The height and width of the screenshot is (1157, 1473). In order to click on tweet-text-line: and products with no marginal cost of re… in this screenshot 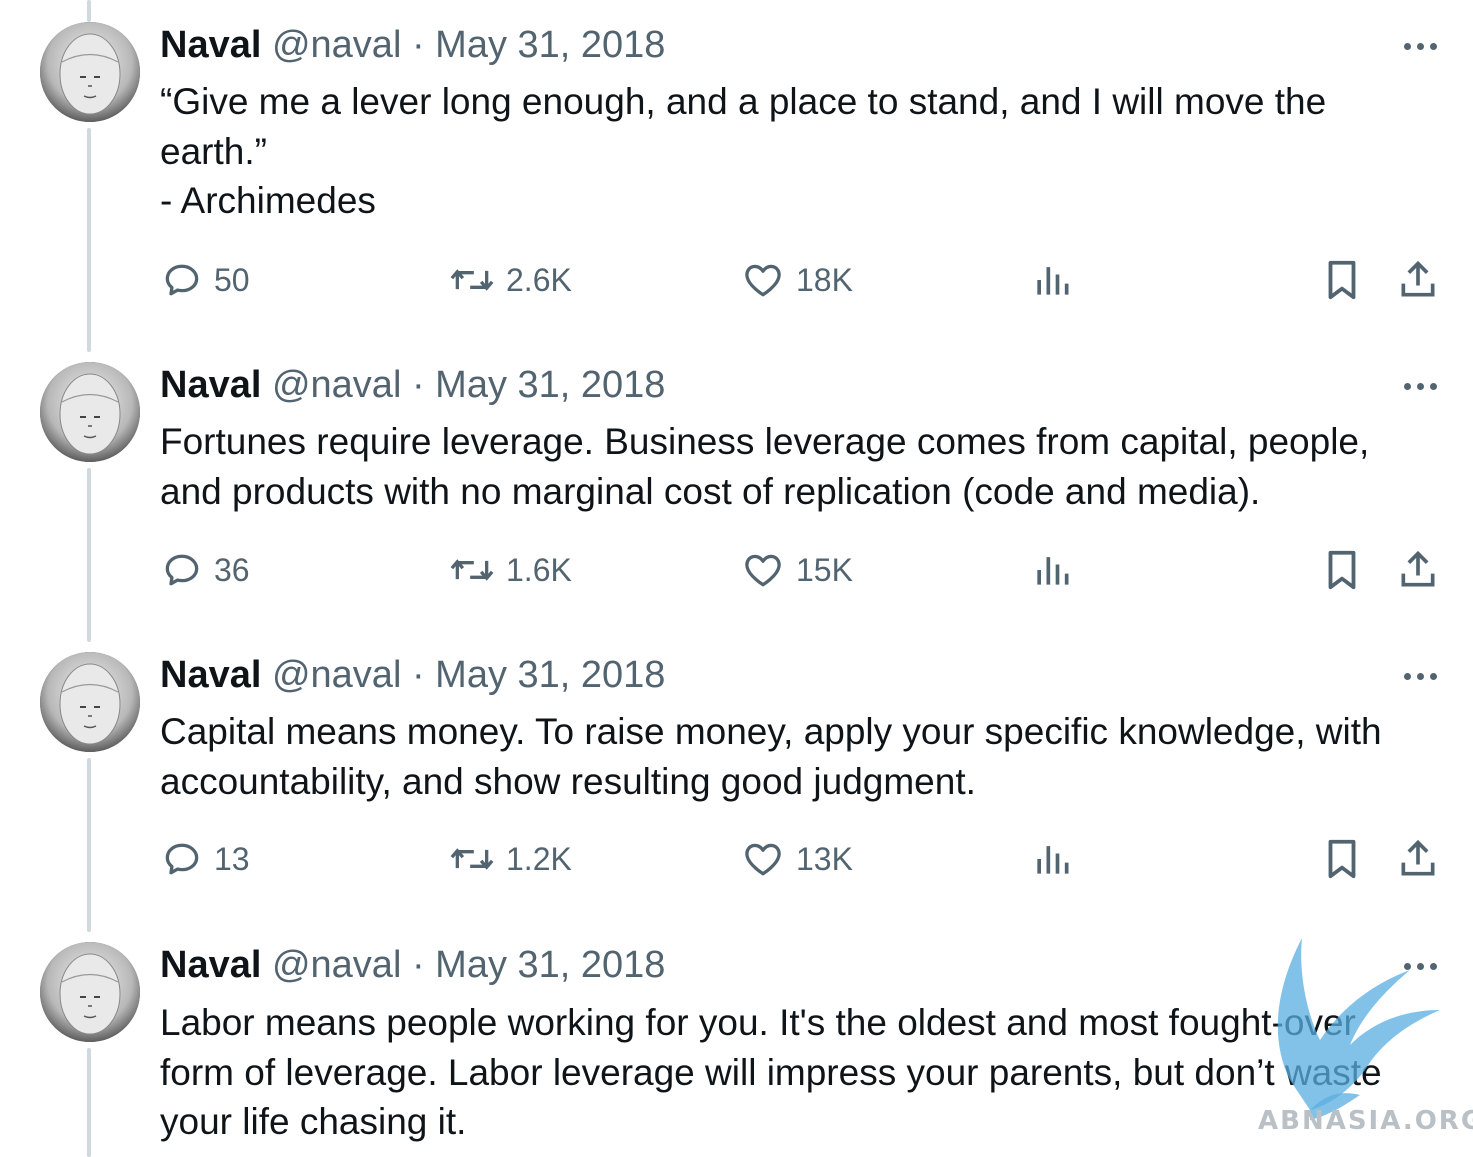, I will do `click(710, 491)`.